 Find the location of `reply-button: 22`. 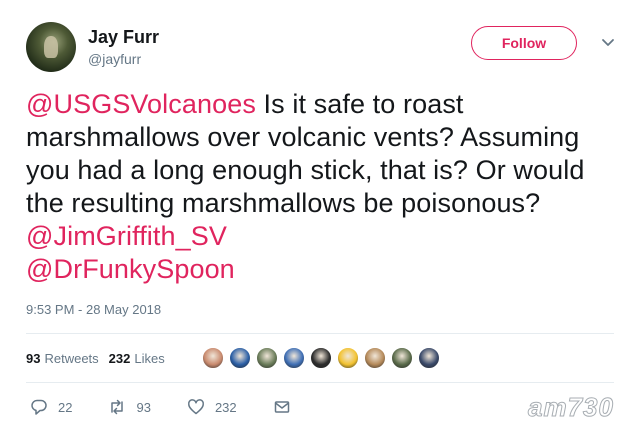

reply-button: 22 is located at coordinates (51, 407).